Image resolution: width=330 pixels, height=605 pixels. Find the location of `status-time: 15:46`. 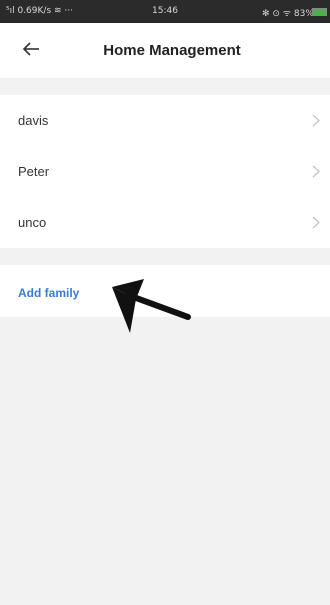

status-time: 15:46 is located at coordinates (165, 11).